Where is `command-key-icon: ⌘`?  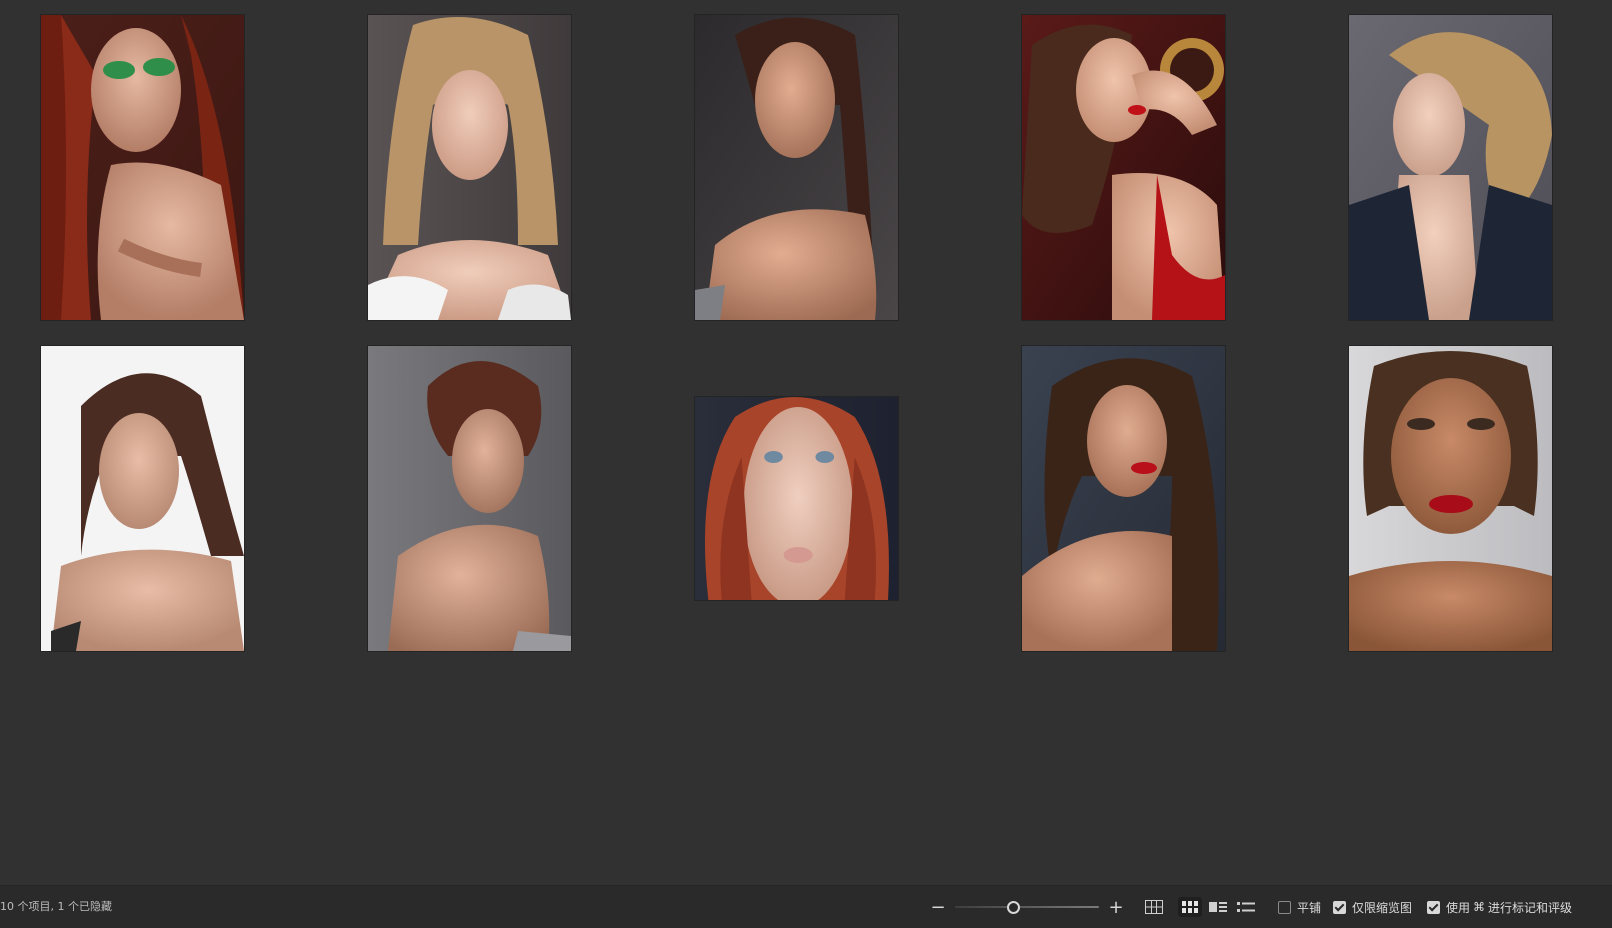
command-key-icon: ⌘ is located at coordinates (1479, 907).